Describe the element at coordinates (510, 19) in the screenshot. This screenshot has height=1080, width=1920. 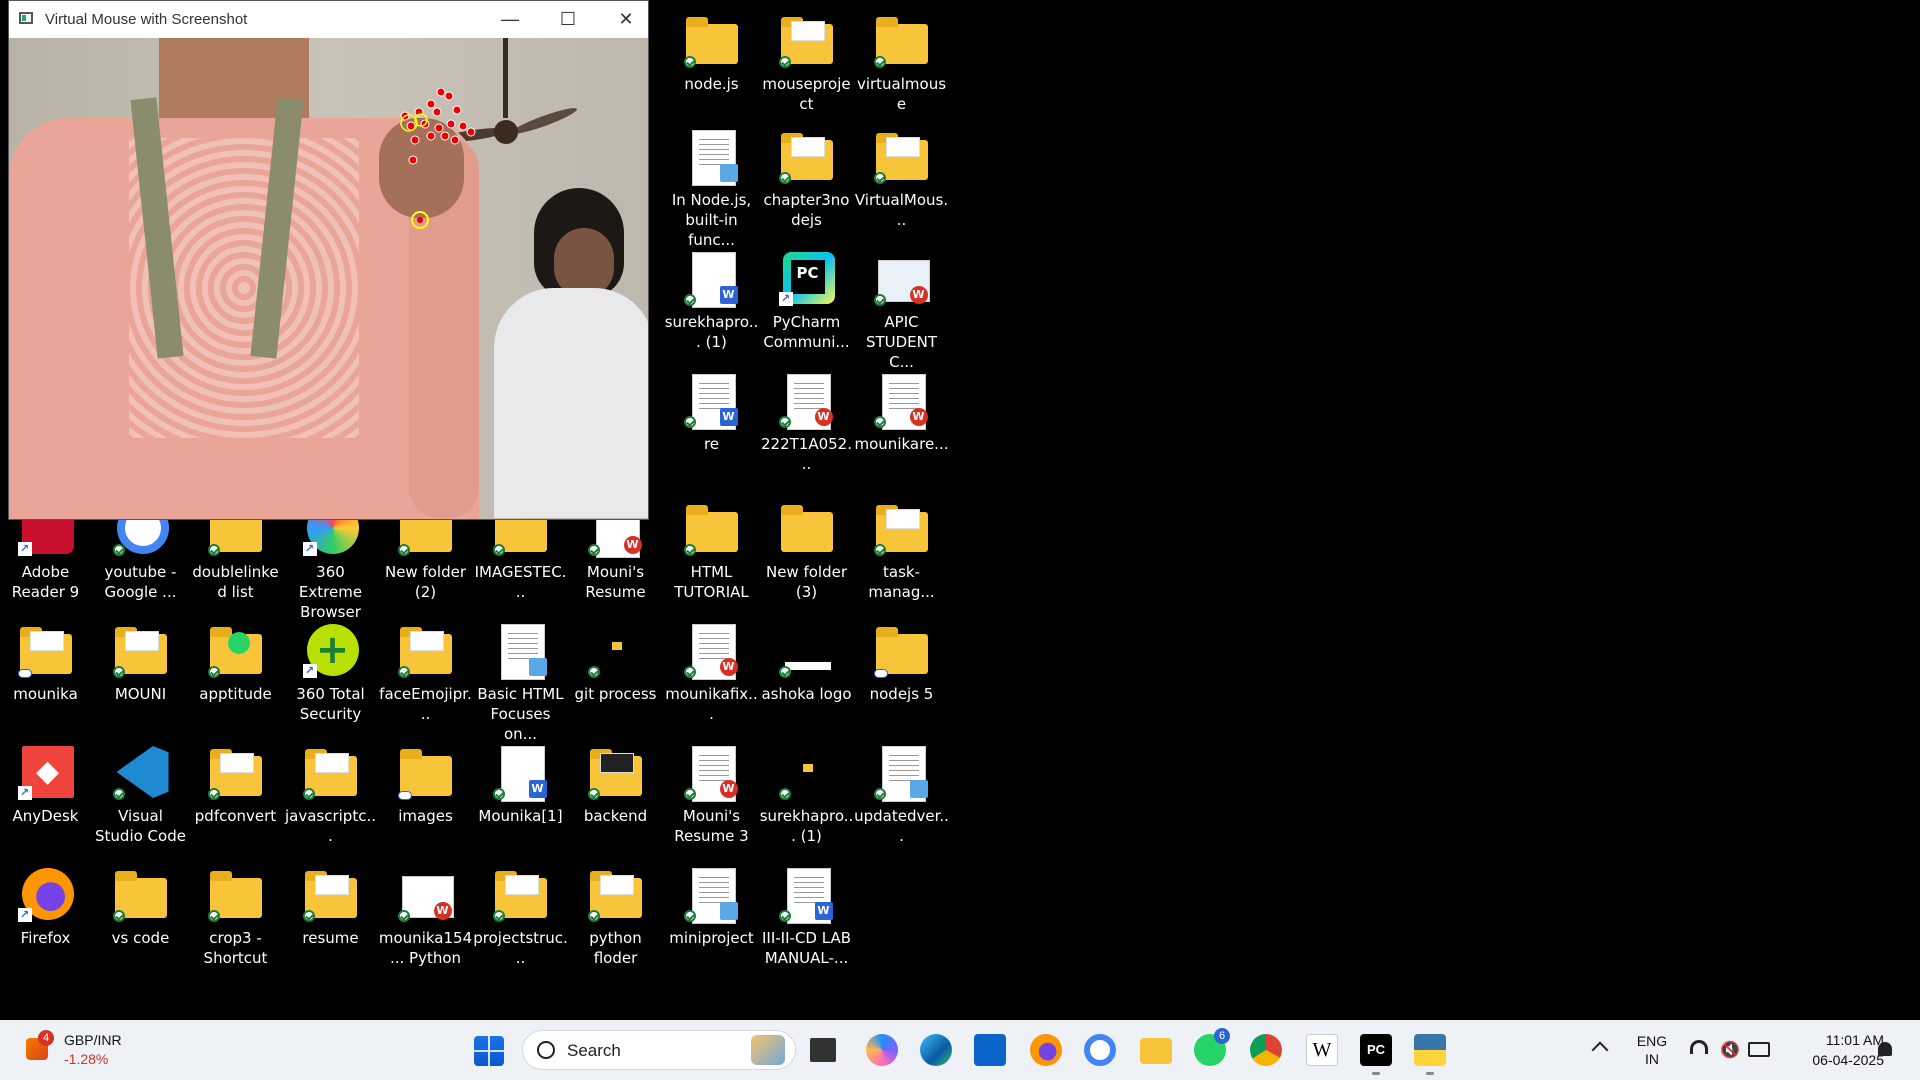
I see `minimize-button: —` at that location.